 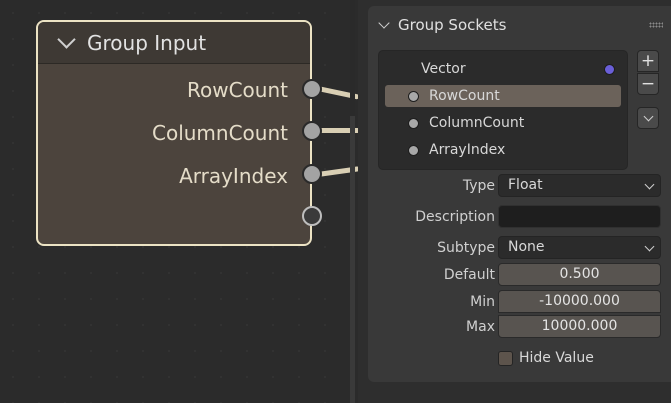 I want to click on hide-value-label: Hide Value, so click(x=556, y=358).